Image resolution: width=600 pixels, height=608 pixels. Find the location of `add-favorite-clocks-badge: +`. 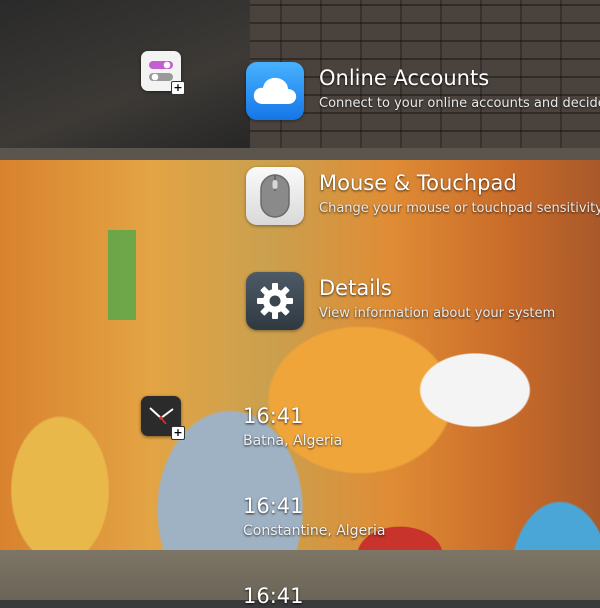

add-favorite-clocks-badge: + is located at coordinates (178, 433).